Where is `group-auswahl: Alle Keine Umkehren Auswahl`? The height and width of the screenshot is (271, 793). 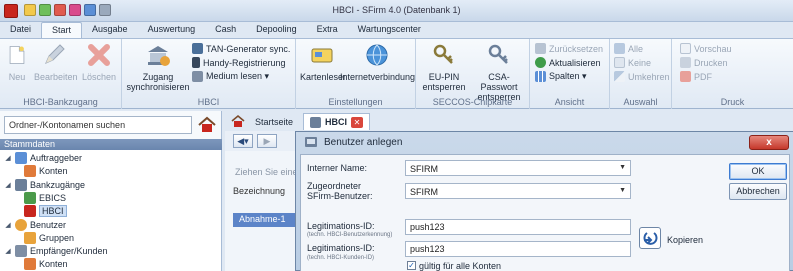 group-auswahl: Alle Keine Umkehren Auswahl is located at coordinates (641, 74).